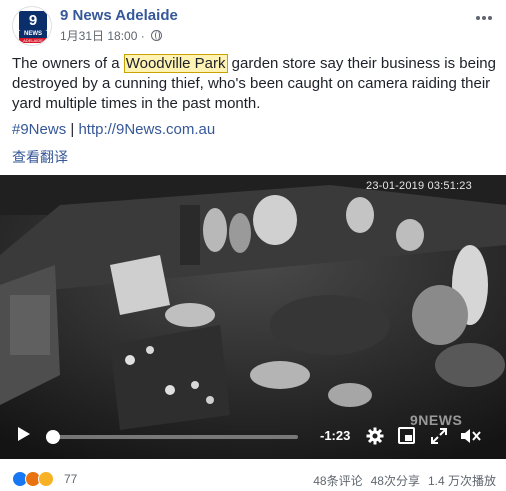 This screenshot has height=491, width=506. Describe the element at coordinates (173, 437) in the screenshot. I see `progress-bar` at that location.